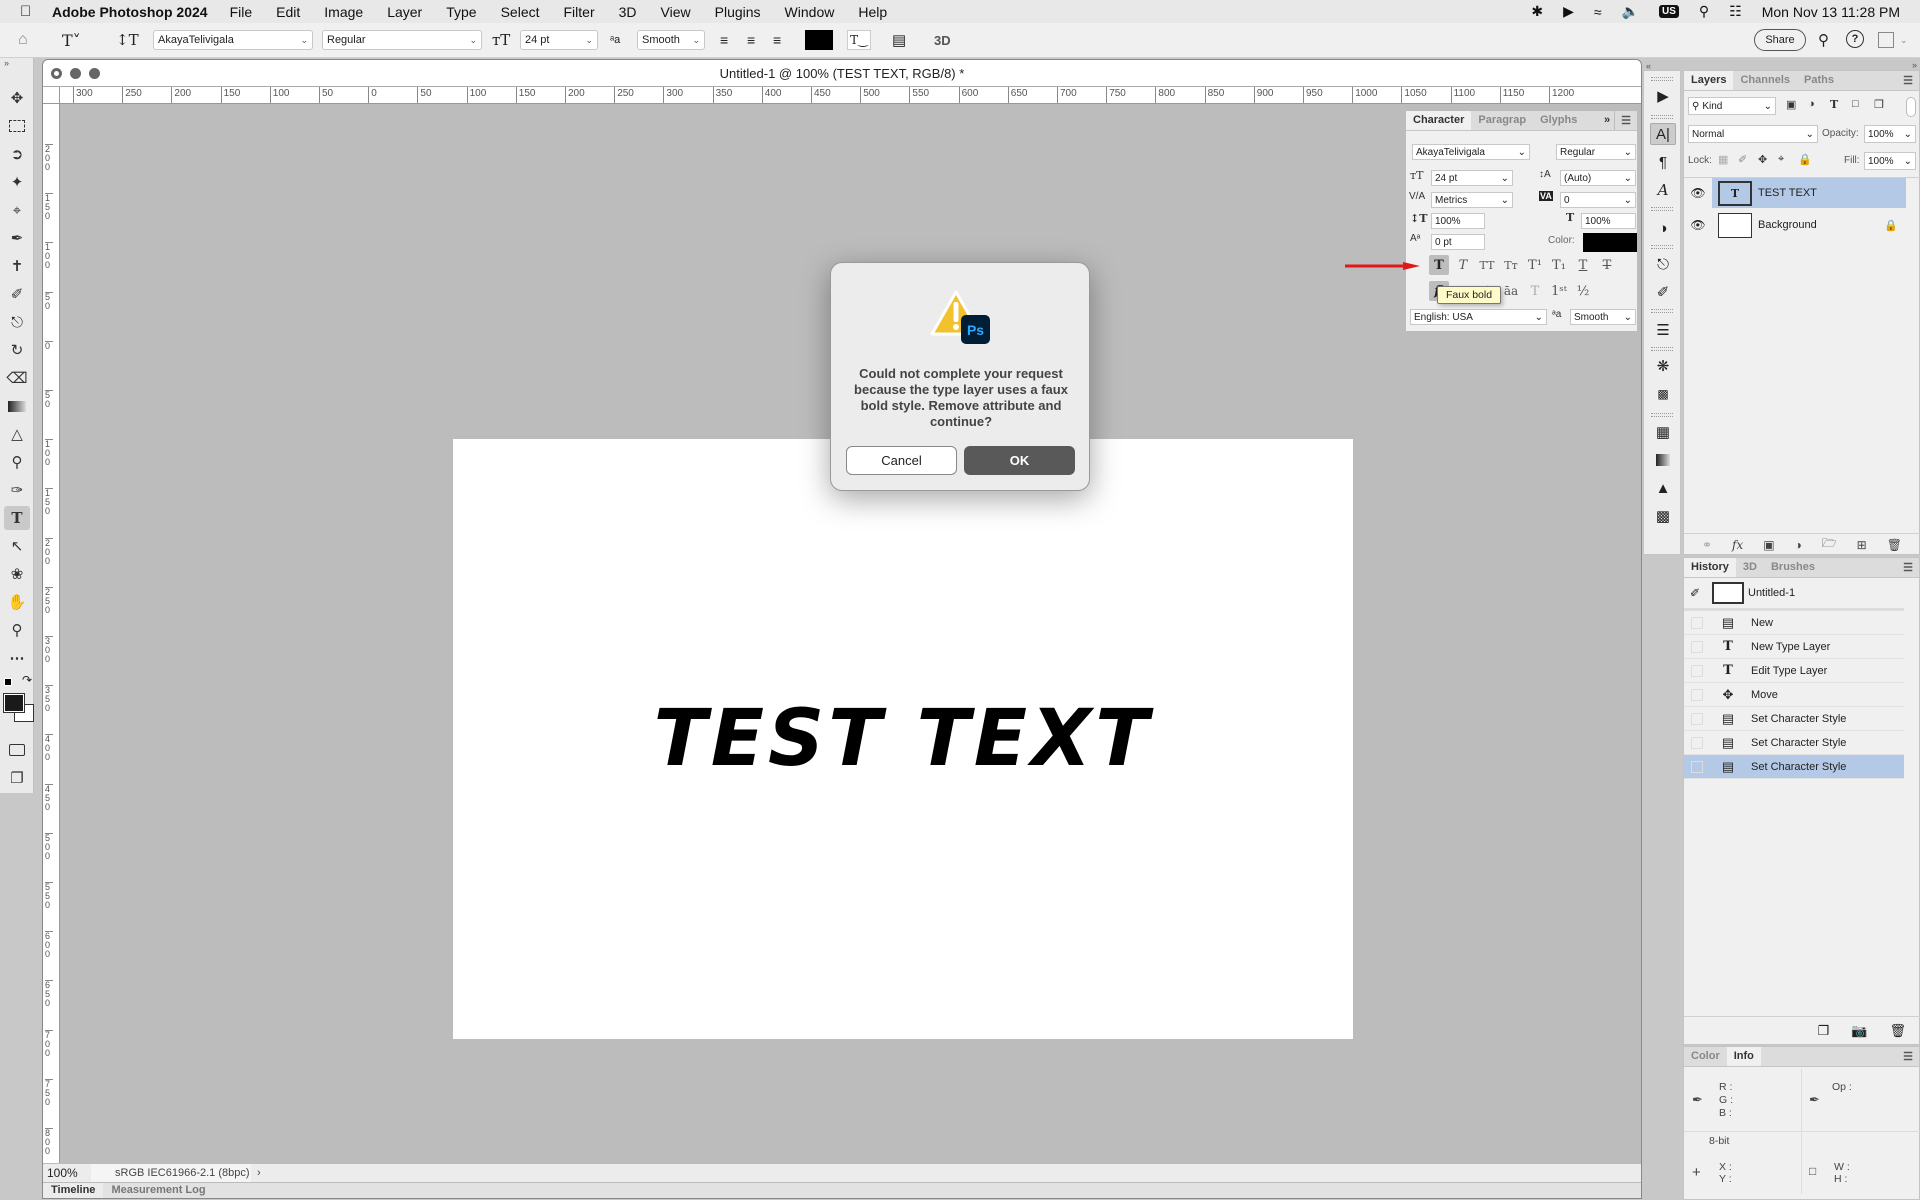 This screenshot has height=1200, width=1920. What do you see at coordinates (1598, 12) in the screenshot?
I see `wifi-icon: ≈` at bounding box center [1598, 12].